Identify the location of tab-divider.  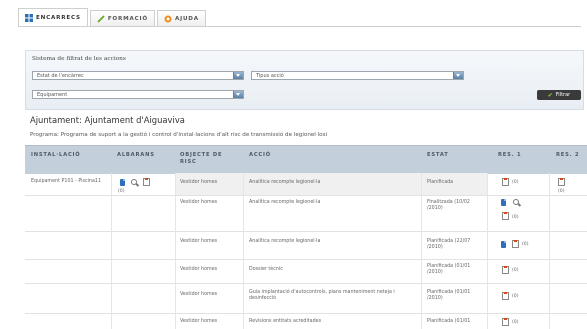
(299, 26).